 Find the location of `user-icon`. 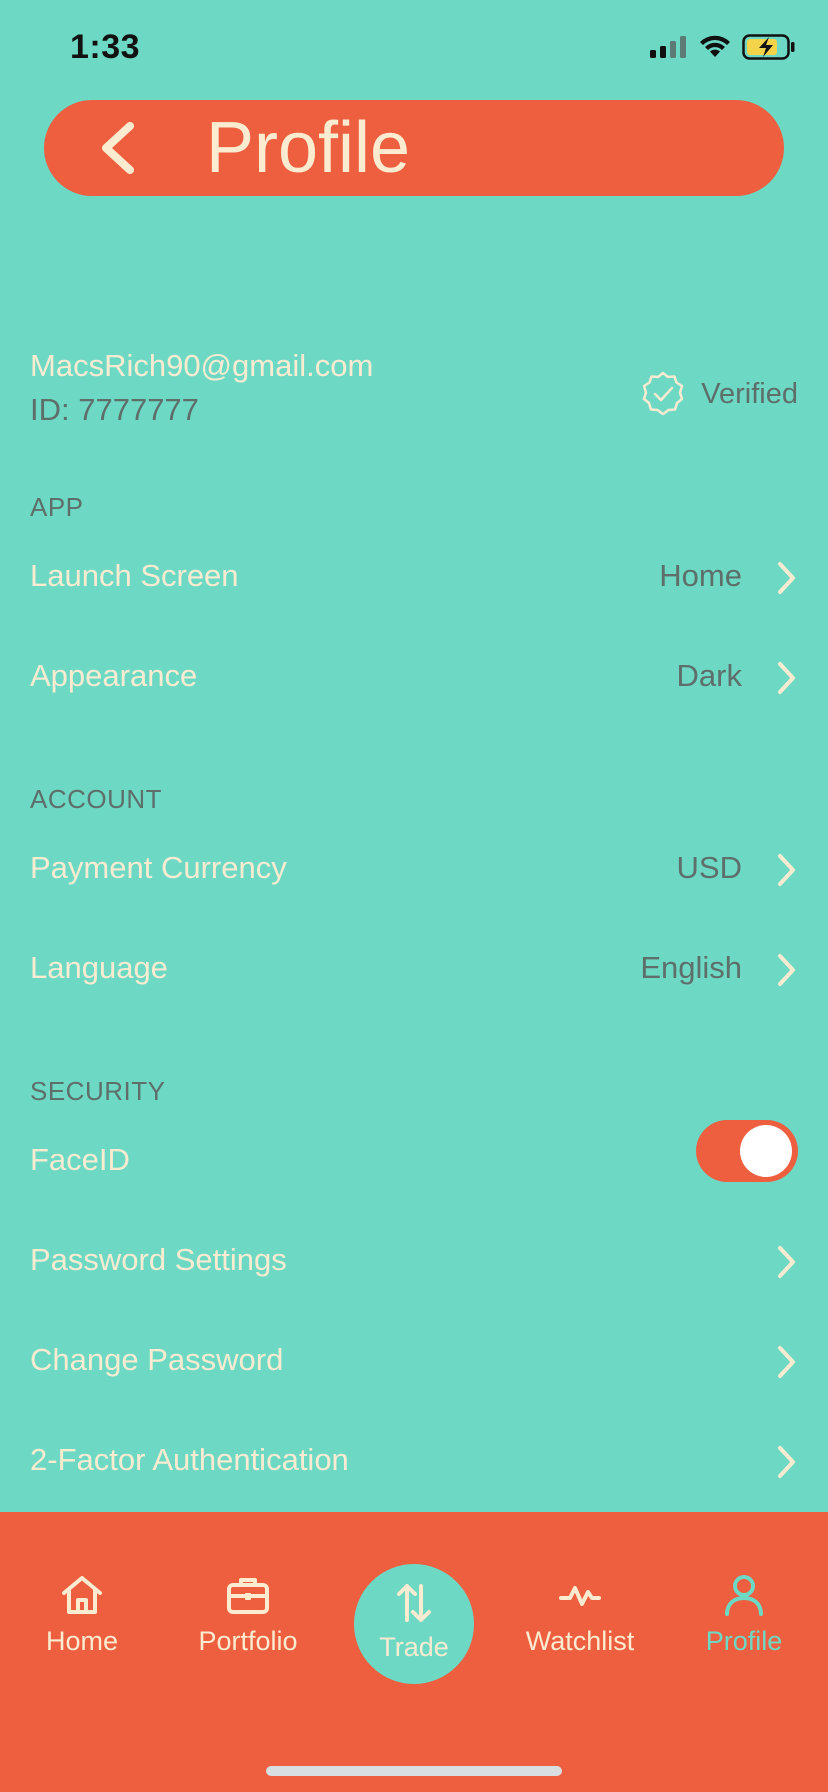

user-icon is located at coordinates (744, 1595).